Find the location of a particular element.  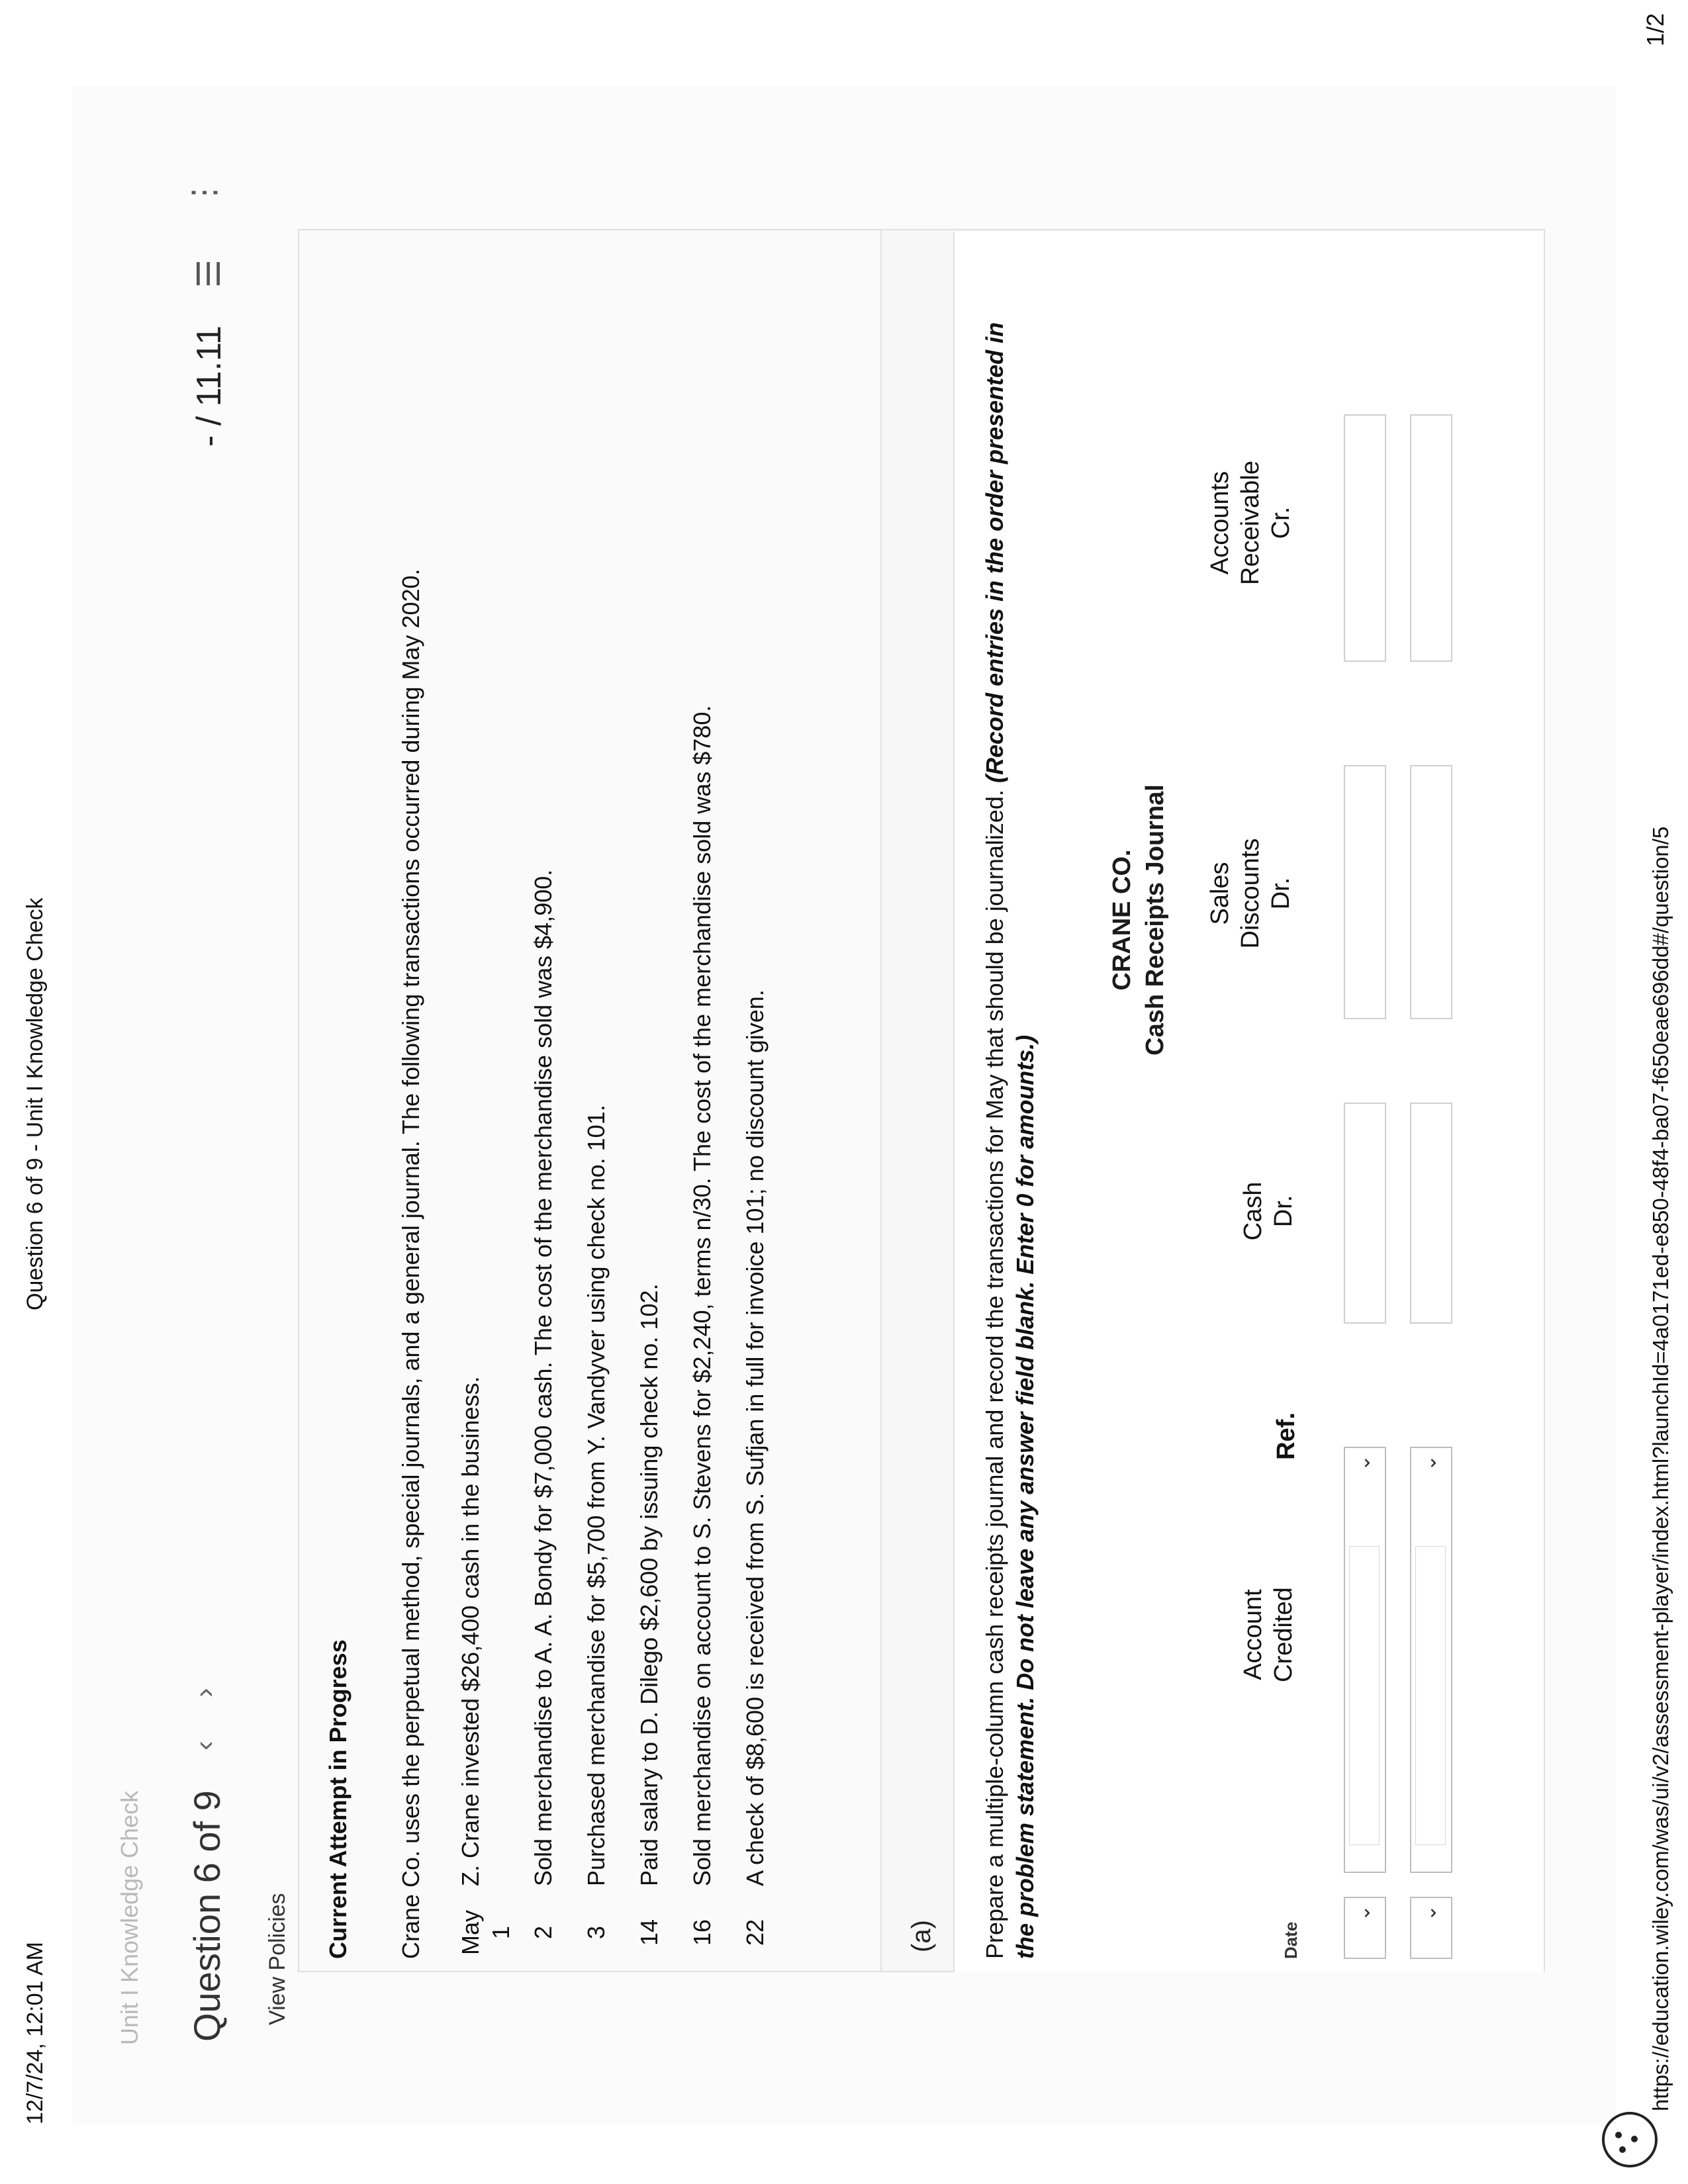

transaction-day: 14 is located at coordinates (649, 1932).